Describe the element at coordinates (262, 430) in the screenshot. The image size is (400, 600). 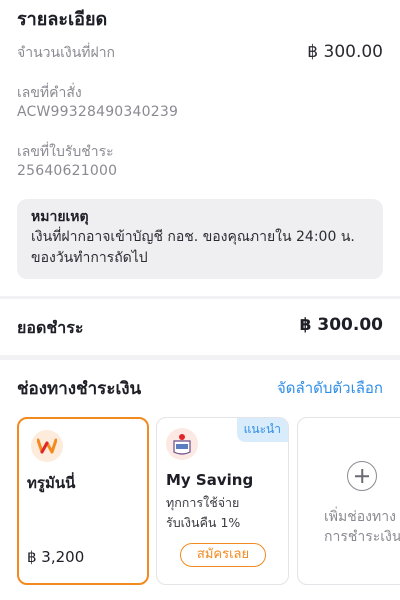
I see `recommended-badge: แนะนำ` at that location.